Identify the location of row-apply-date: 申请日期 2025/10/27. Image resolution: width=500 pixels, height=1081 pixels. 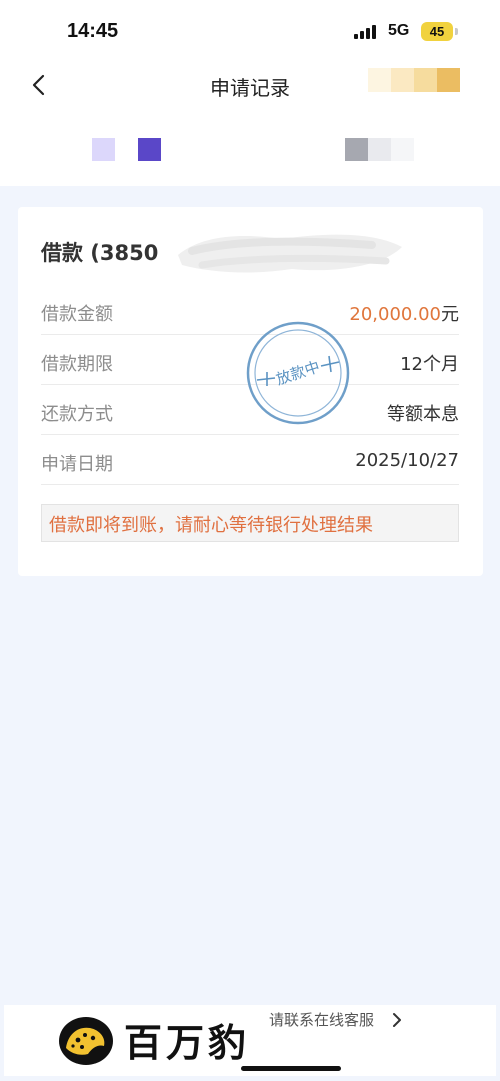
(250, 460).